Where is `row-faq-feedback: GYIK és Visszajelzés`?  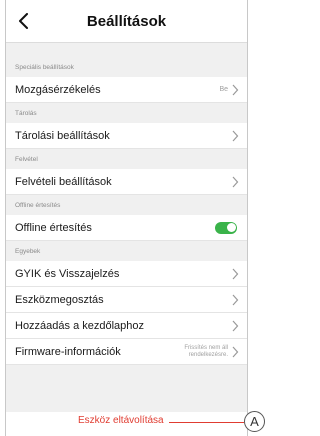
row-faq-feedback: GYIK és Visszajelzés is located at coordinates (126, 274).